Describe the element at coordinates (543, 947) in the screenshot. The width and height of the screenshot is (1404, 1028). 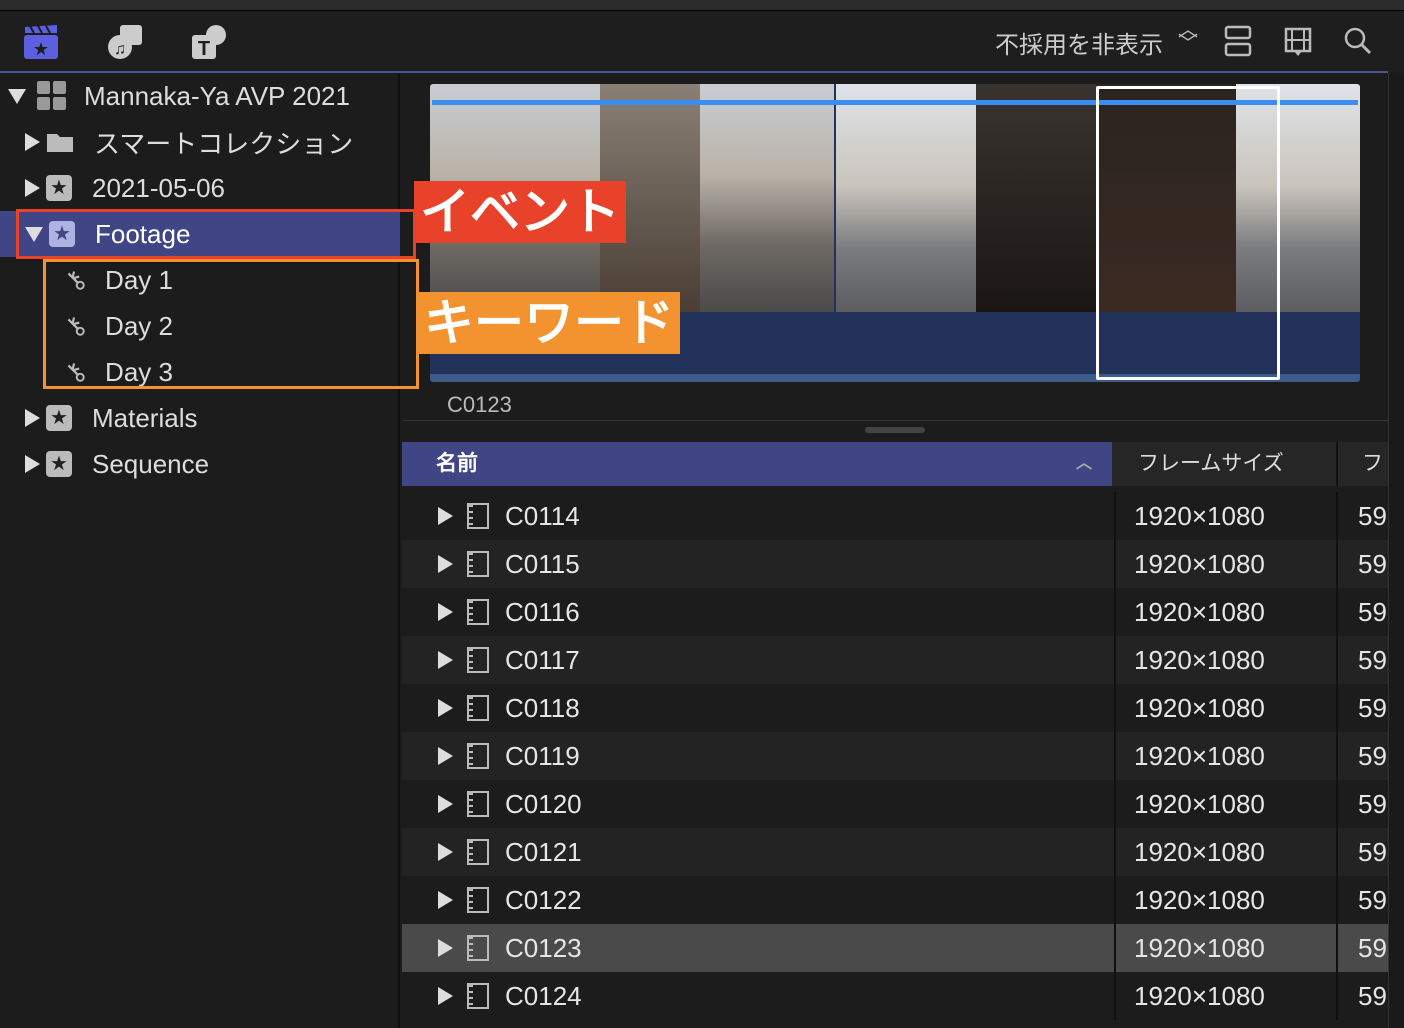
I see `clip-name: C0123` at that location.